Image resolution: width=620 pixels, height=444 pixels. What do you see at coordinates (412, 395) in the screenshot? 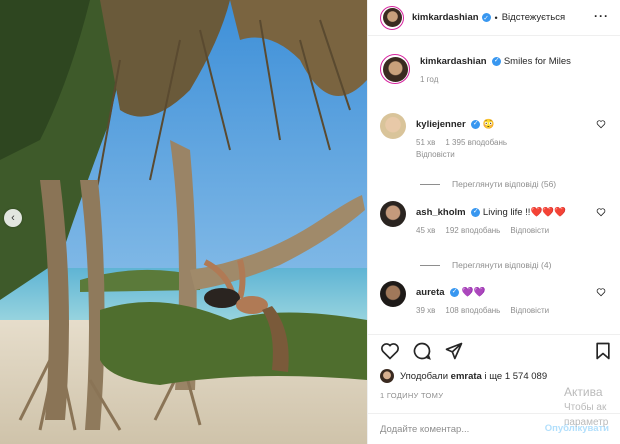
I see `post-timestamp: 1 ГОДИНУ ТОМУ` at bounding box center [412, 395].